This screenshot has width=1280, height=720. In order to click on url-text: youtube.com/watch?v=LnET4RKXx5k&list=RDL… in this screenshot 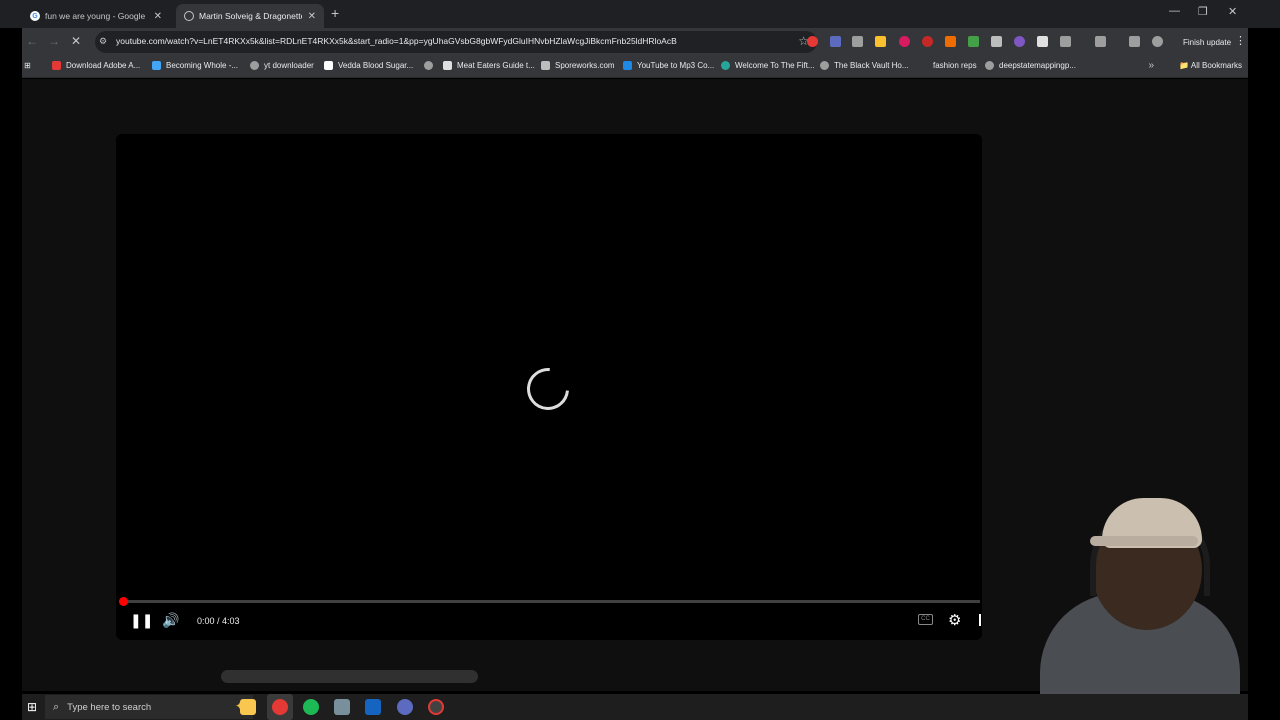, I will do `click(396, 41)`.